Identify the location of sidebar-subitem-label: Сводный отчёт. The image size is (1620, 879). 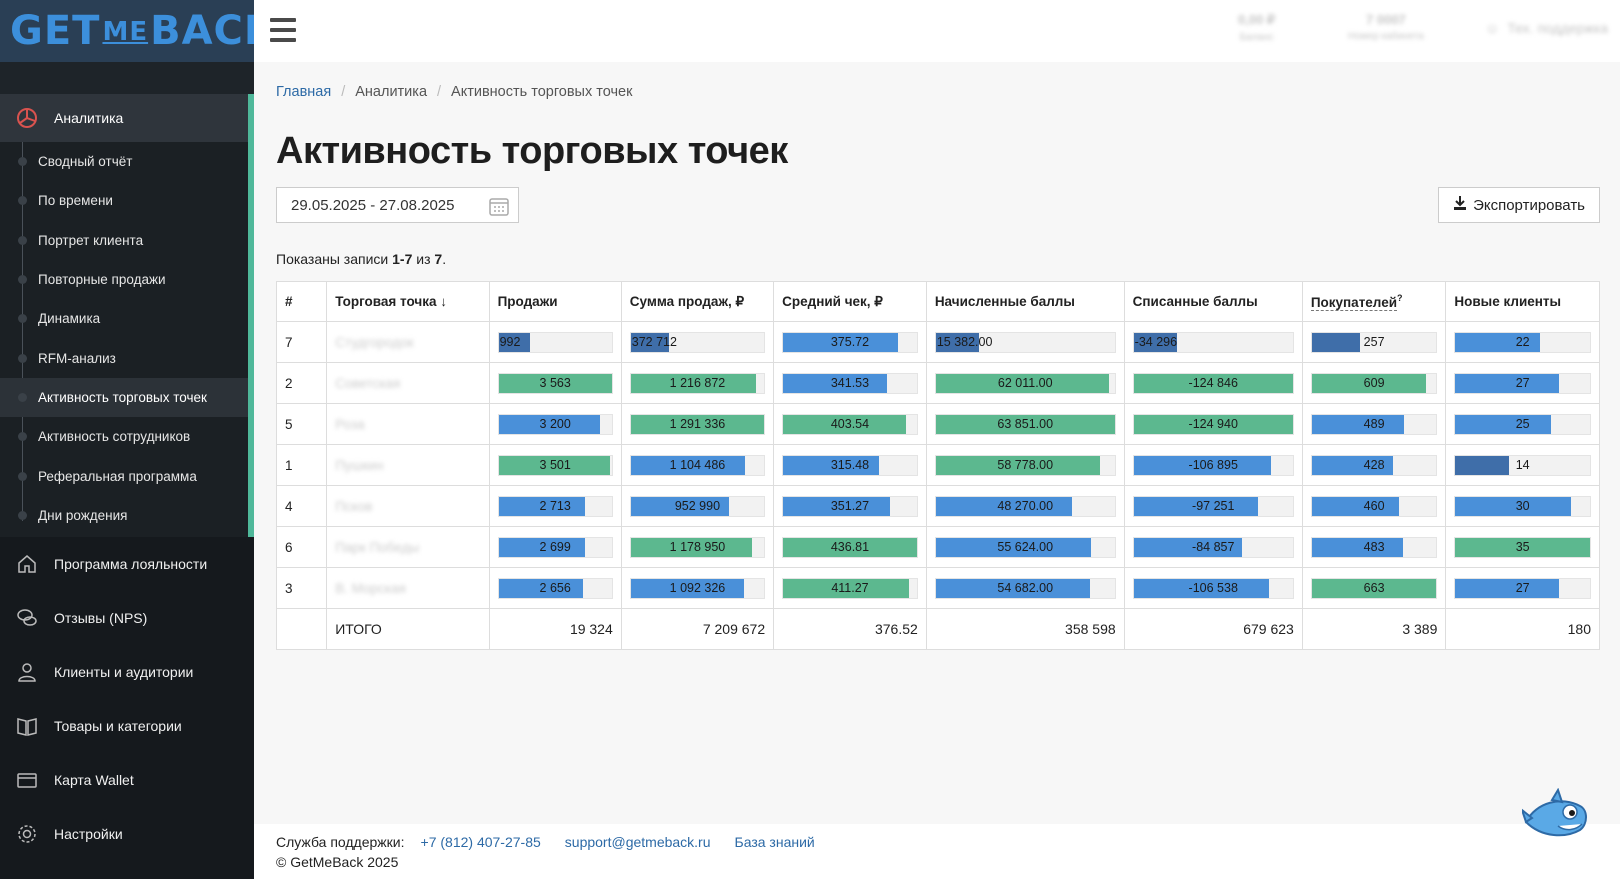
(85, 162).